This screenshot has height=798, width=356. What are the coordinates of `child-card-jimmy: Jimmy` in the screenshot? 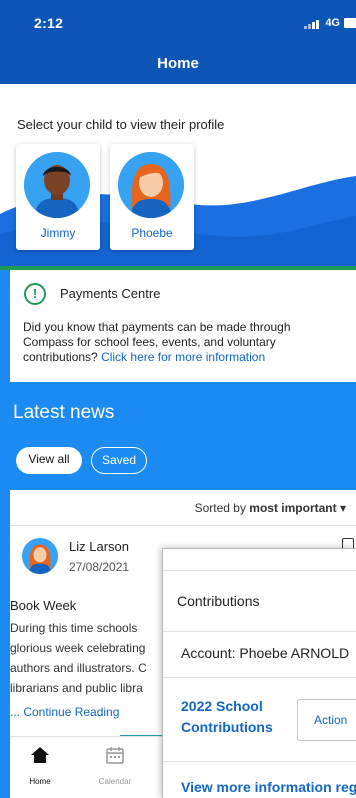 It's located at (58, 197).